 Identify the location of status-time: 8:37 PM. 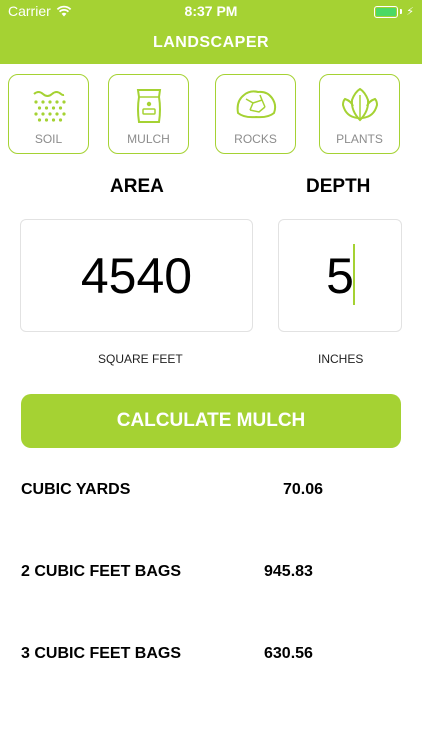
(211, 11).